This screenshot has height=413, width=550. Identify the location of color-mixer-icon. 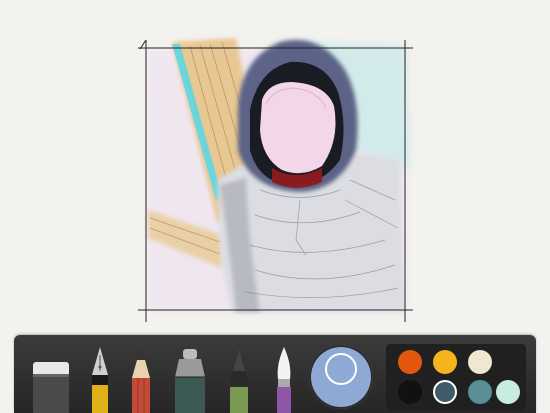
(341, 369).